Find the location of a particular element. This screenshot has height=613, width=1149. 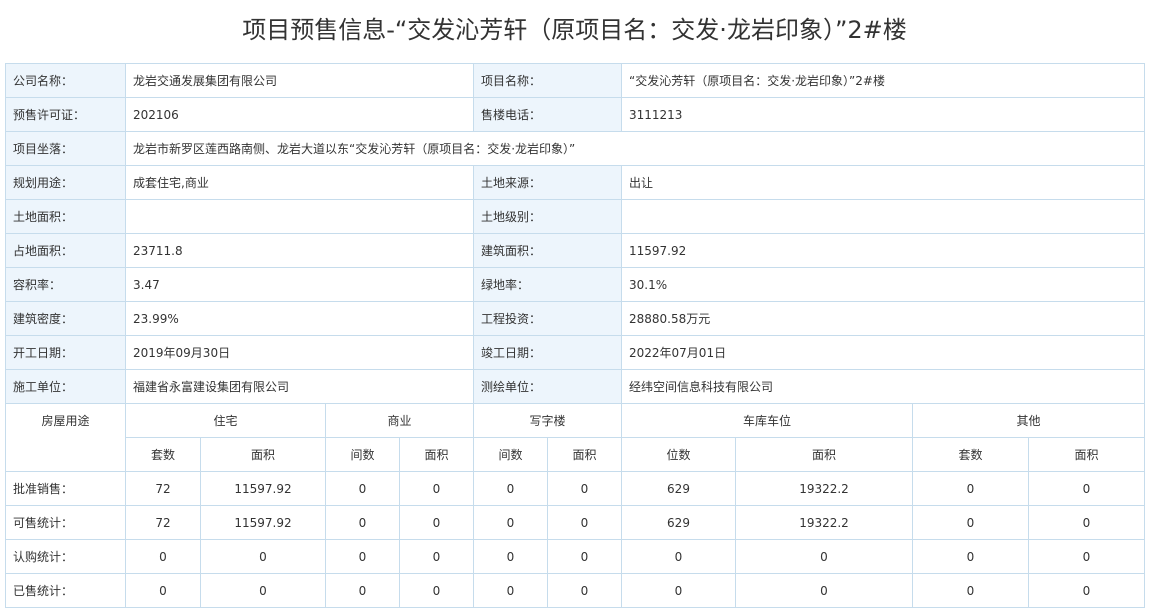

field-label: 建筑密度： is located at coordinates (65, 318).